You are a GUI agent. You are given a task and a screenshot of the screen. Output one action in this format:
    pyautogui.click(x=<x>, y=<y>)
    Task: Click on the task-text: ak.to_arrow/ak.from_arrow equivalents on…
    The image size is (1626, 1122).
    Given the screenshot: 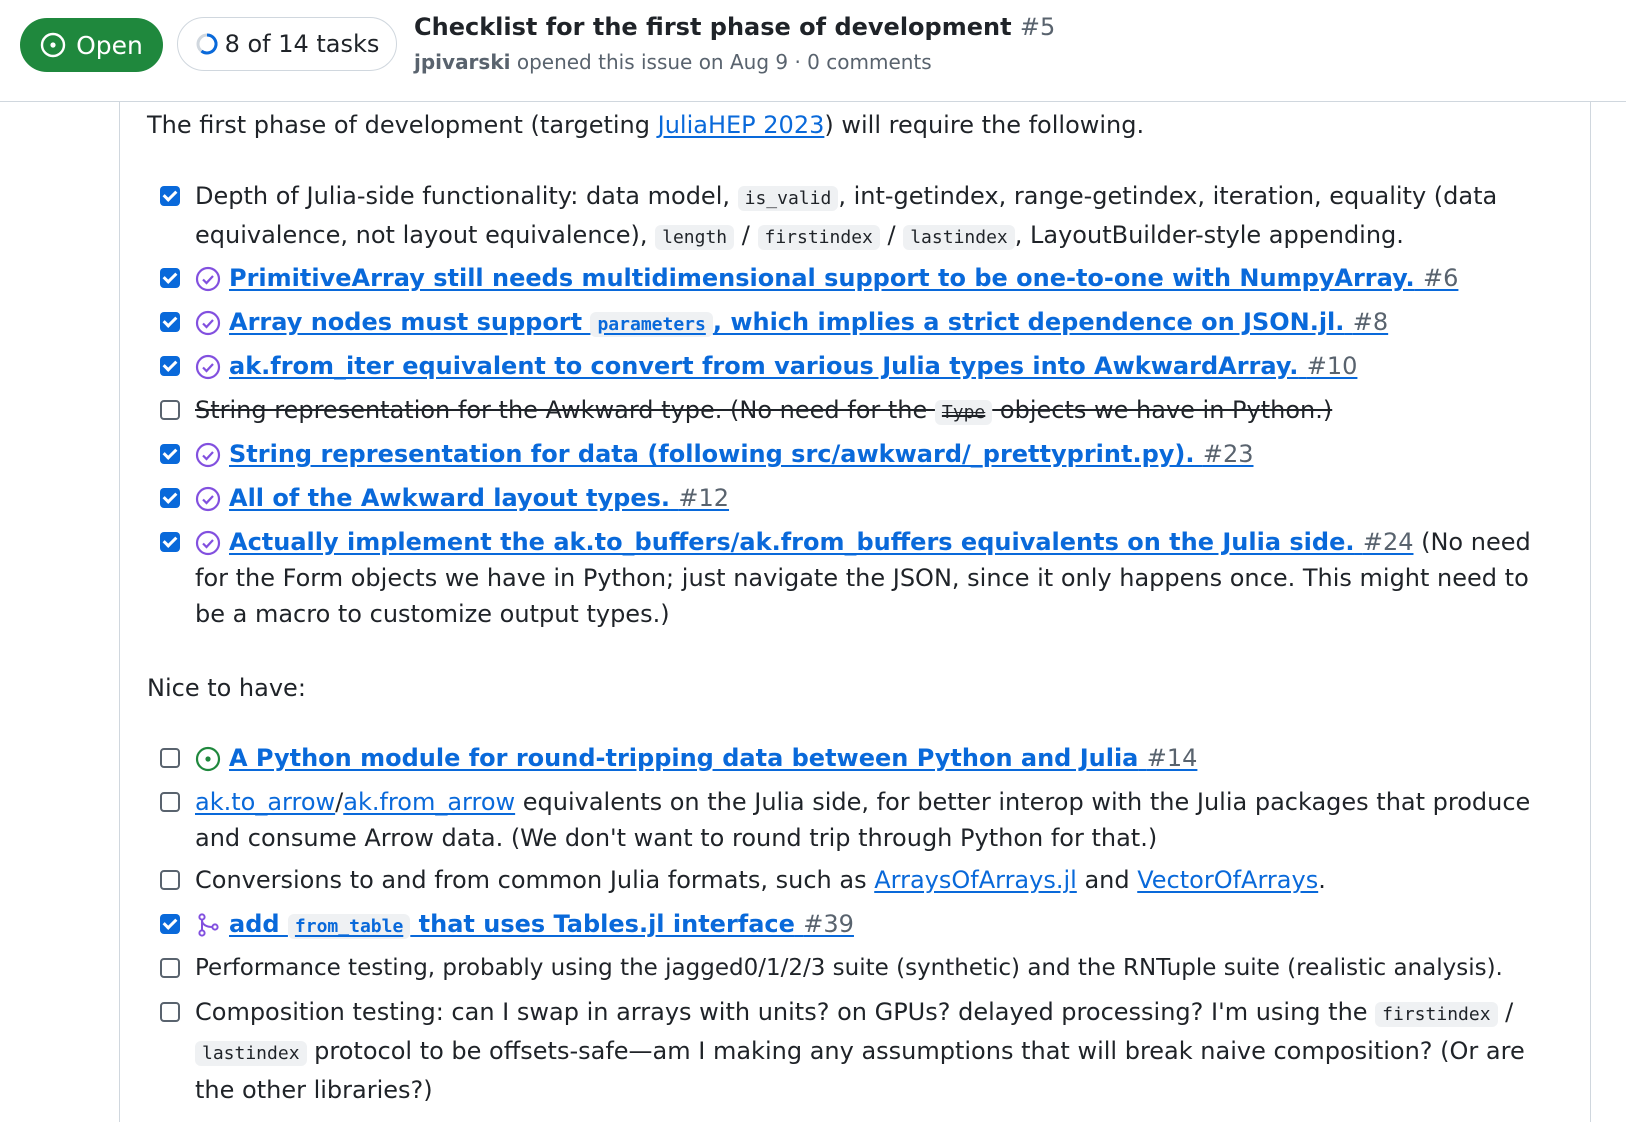 What is the action you would take?
    pyautogui.click(x=863, y=820)
    